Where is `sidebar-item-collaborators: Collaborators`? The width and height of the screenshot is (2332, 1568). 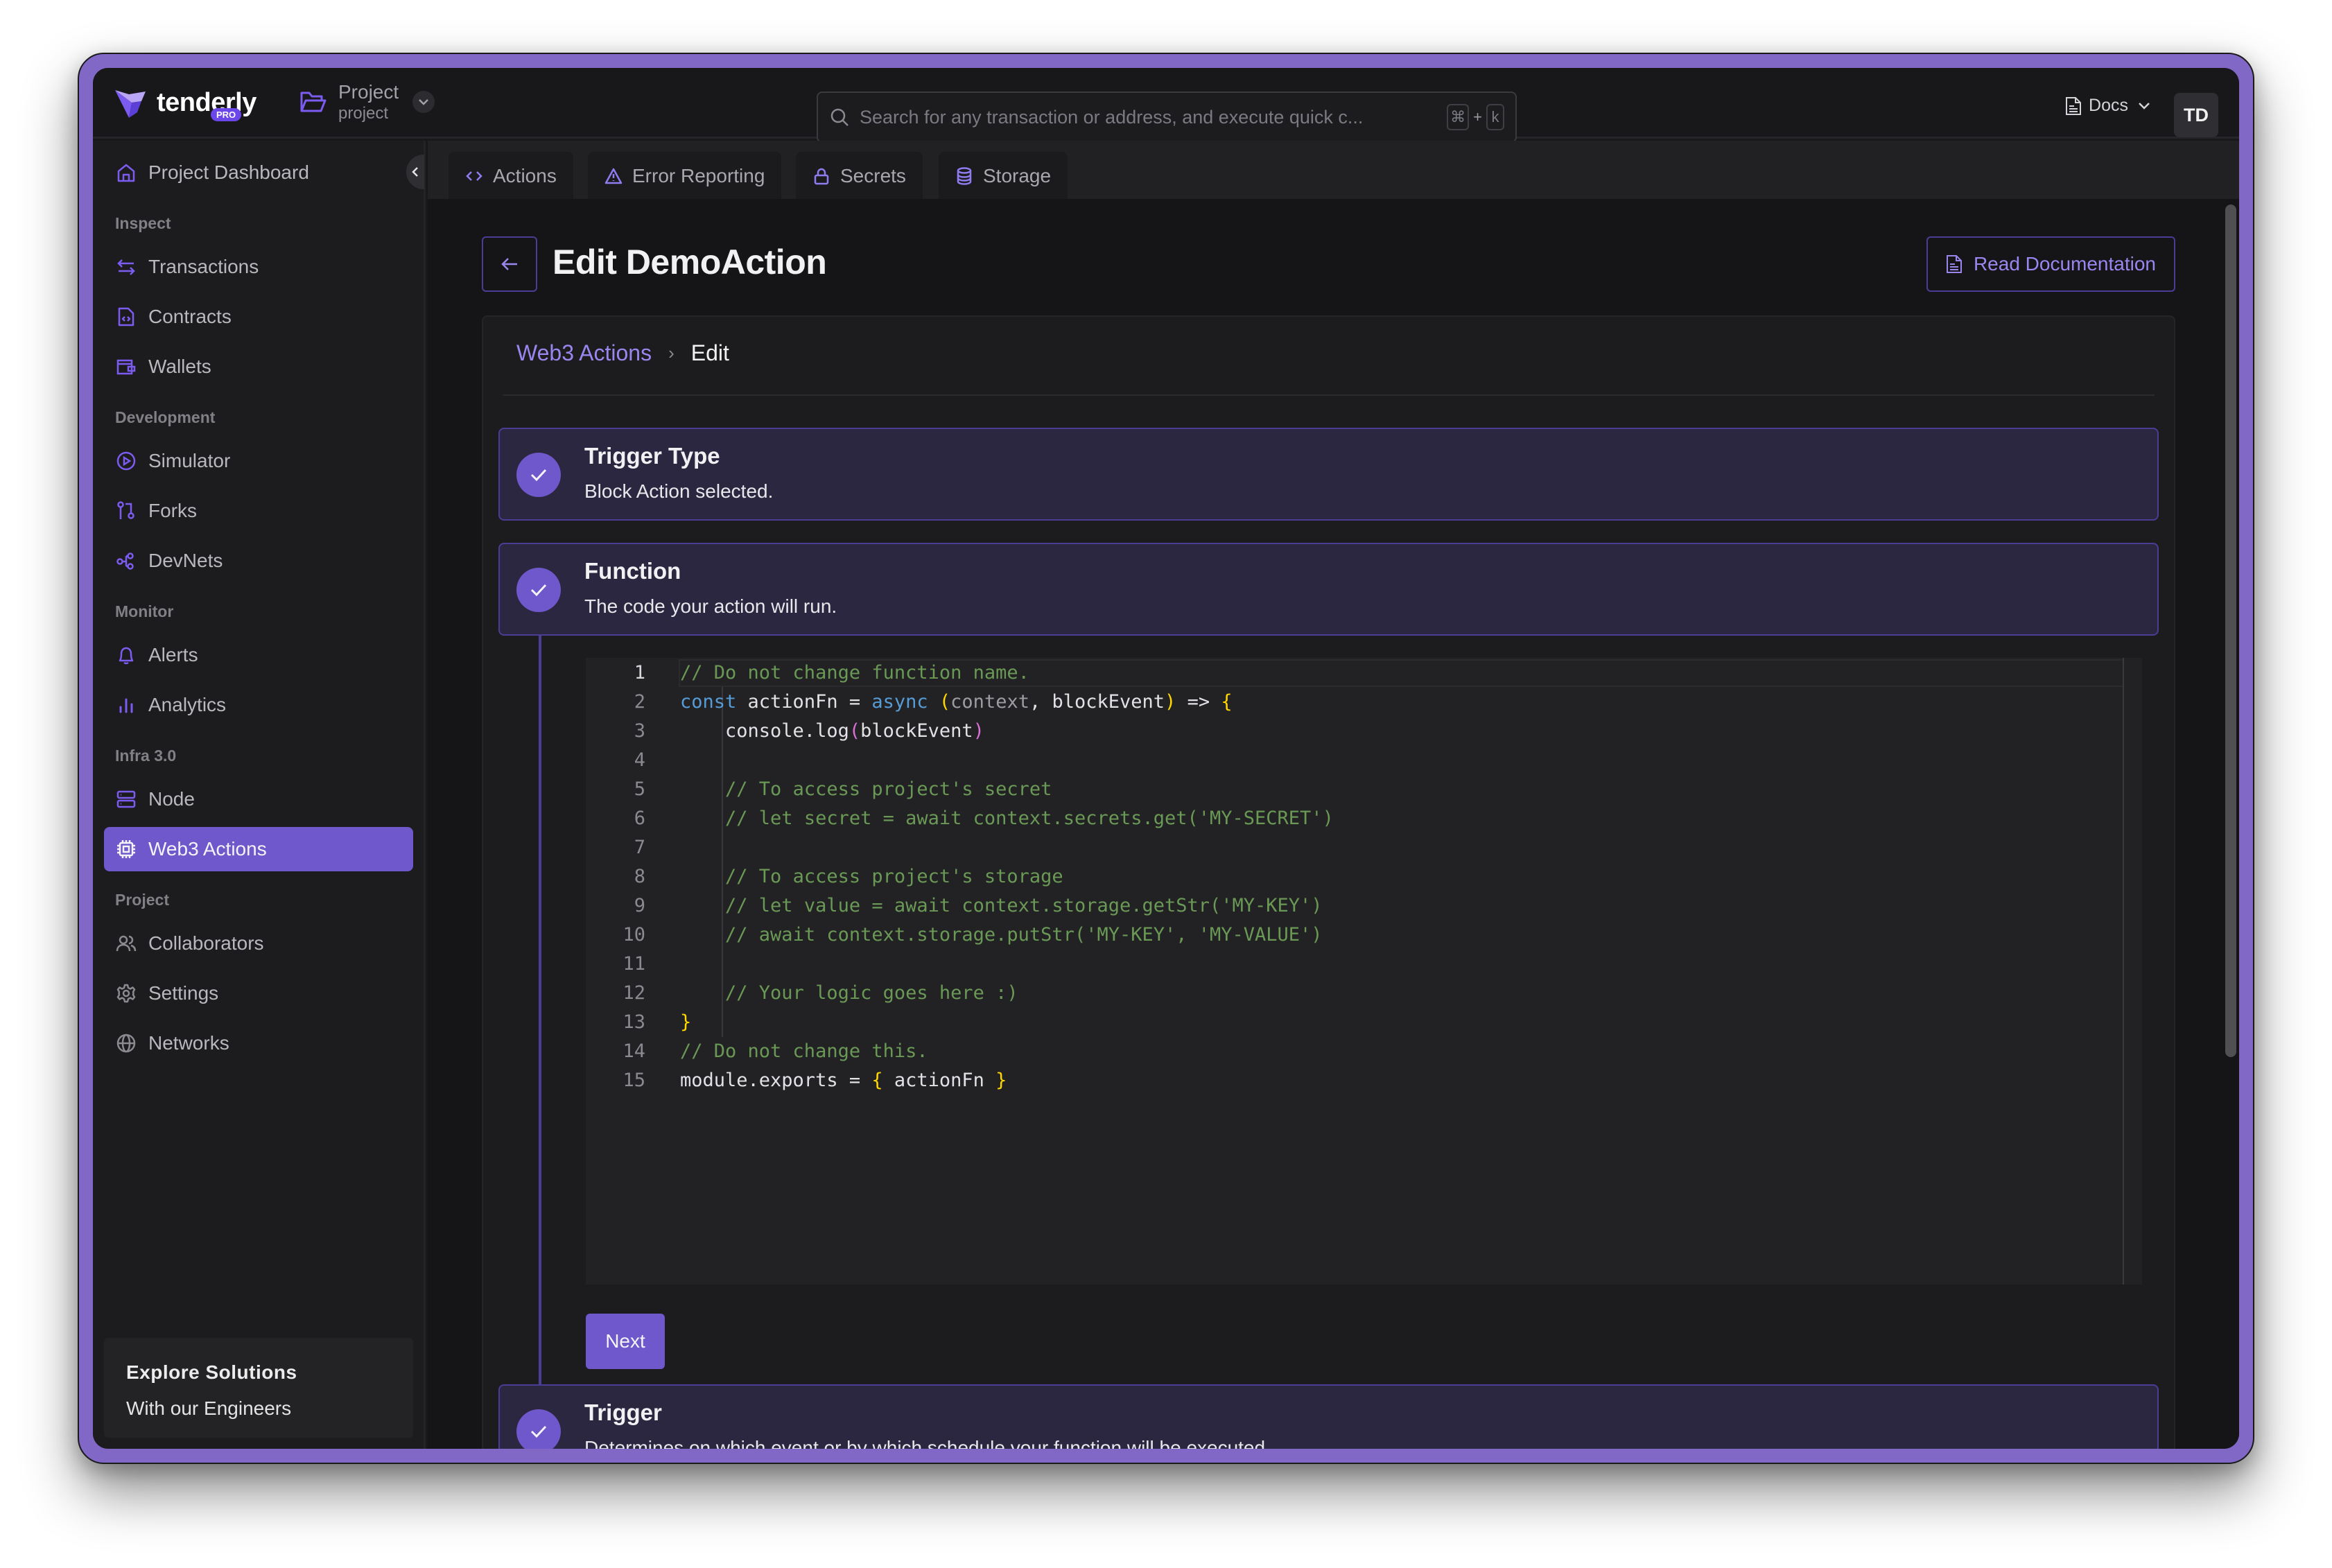 sidebar-item-collaborators: Collaborators is located at coordinates (258, 943).